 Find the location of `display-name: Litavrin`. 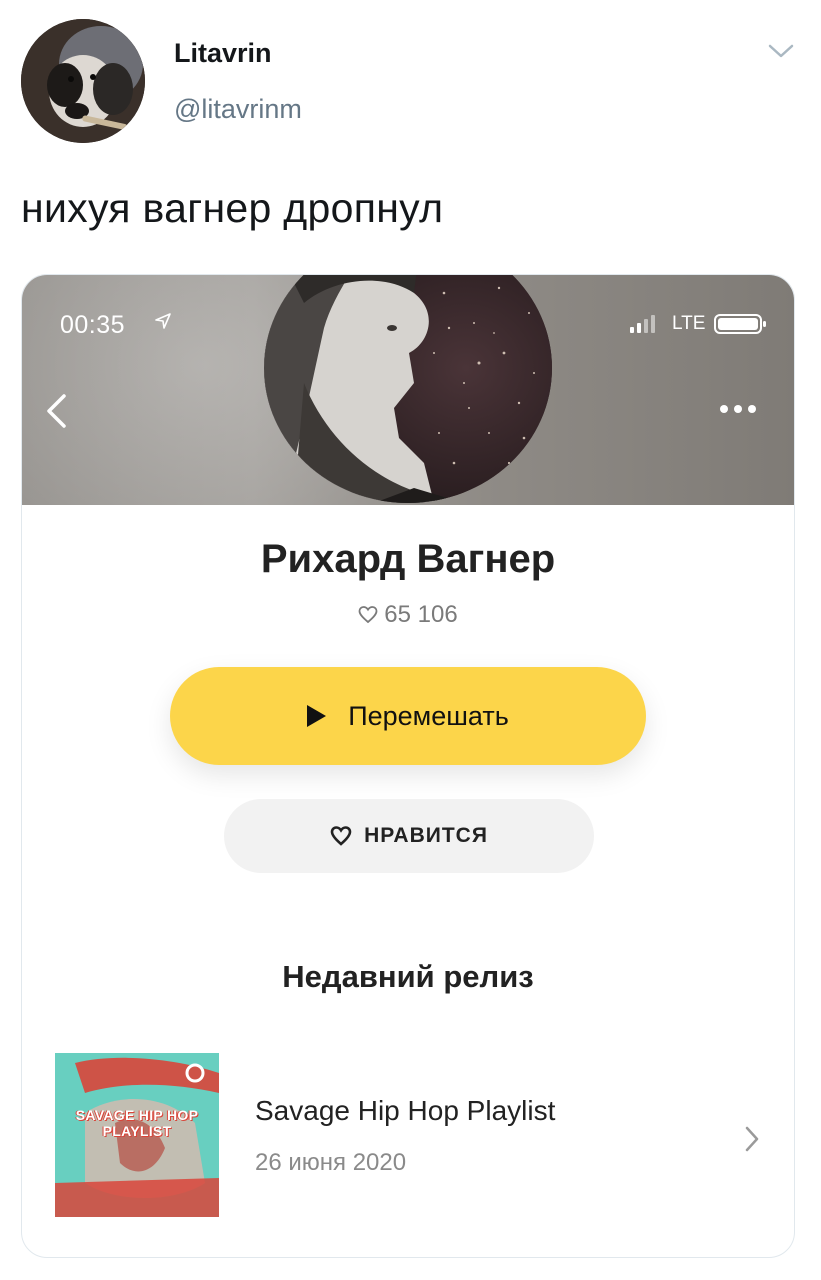

display-name: Litavrin is located at coordinates (223, 53).